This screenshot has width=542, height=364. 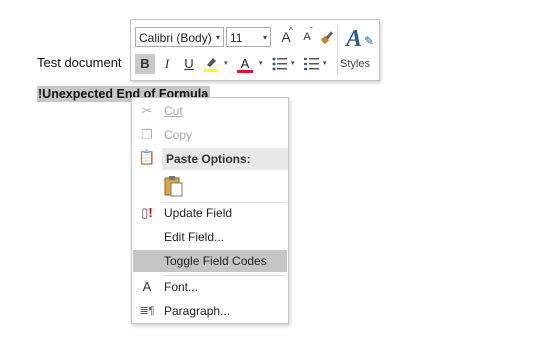 I want to click on font-size-value: 11, so click(x=236, y=38).